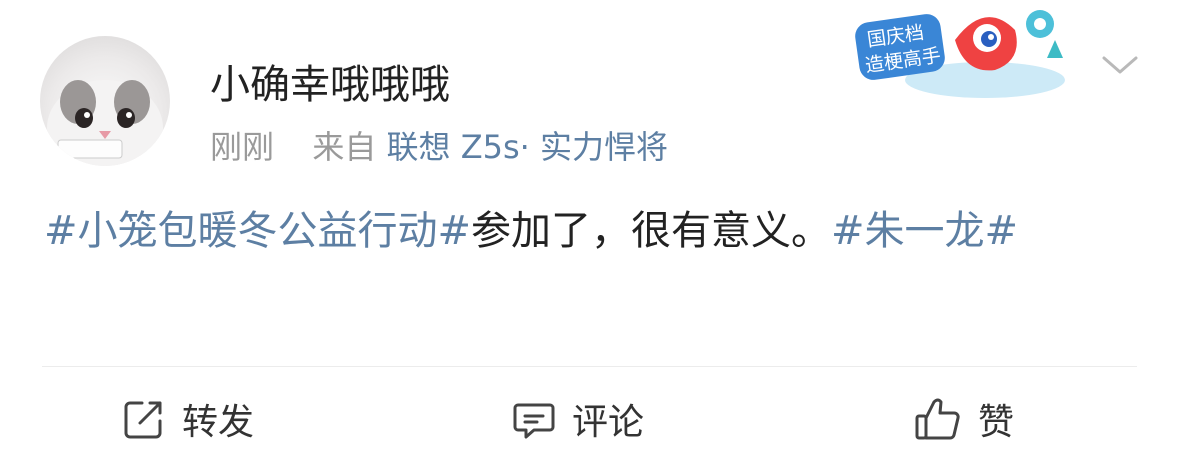  What do you see at coordinates (143, 420) in the screenshot?
I see `repost-icon` at bounding box center [143, 420].